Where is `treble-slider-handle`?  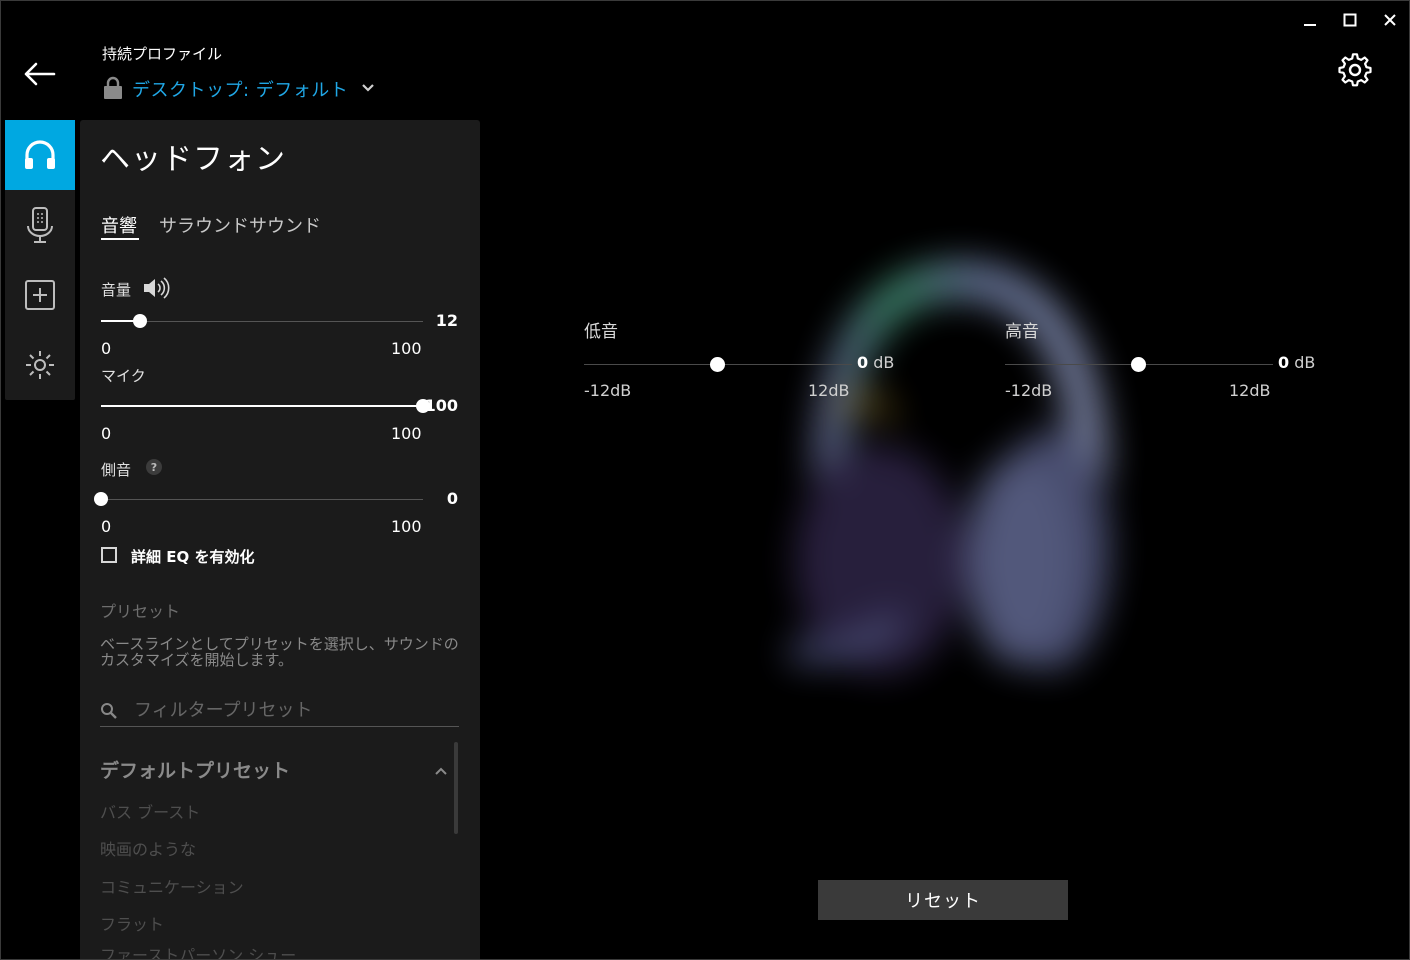 treble-slider-handle is located at coordinates (1138, 364).